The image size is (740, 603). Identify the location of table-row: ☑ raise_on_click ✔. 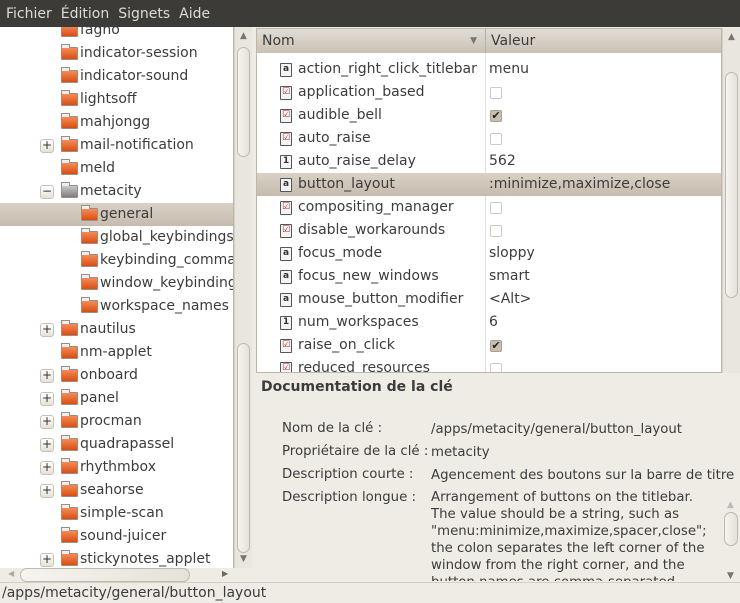
(489, 345).